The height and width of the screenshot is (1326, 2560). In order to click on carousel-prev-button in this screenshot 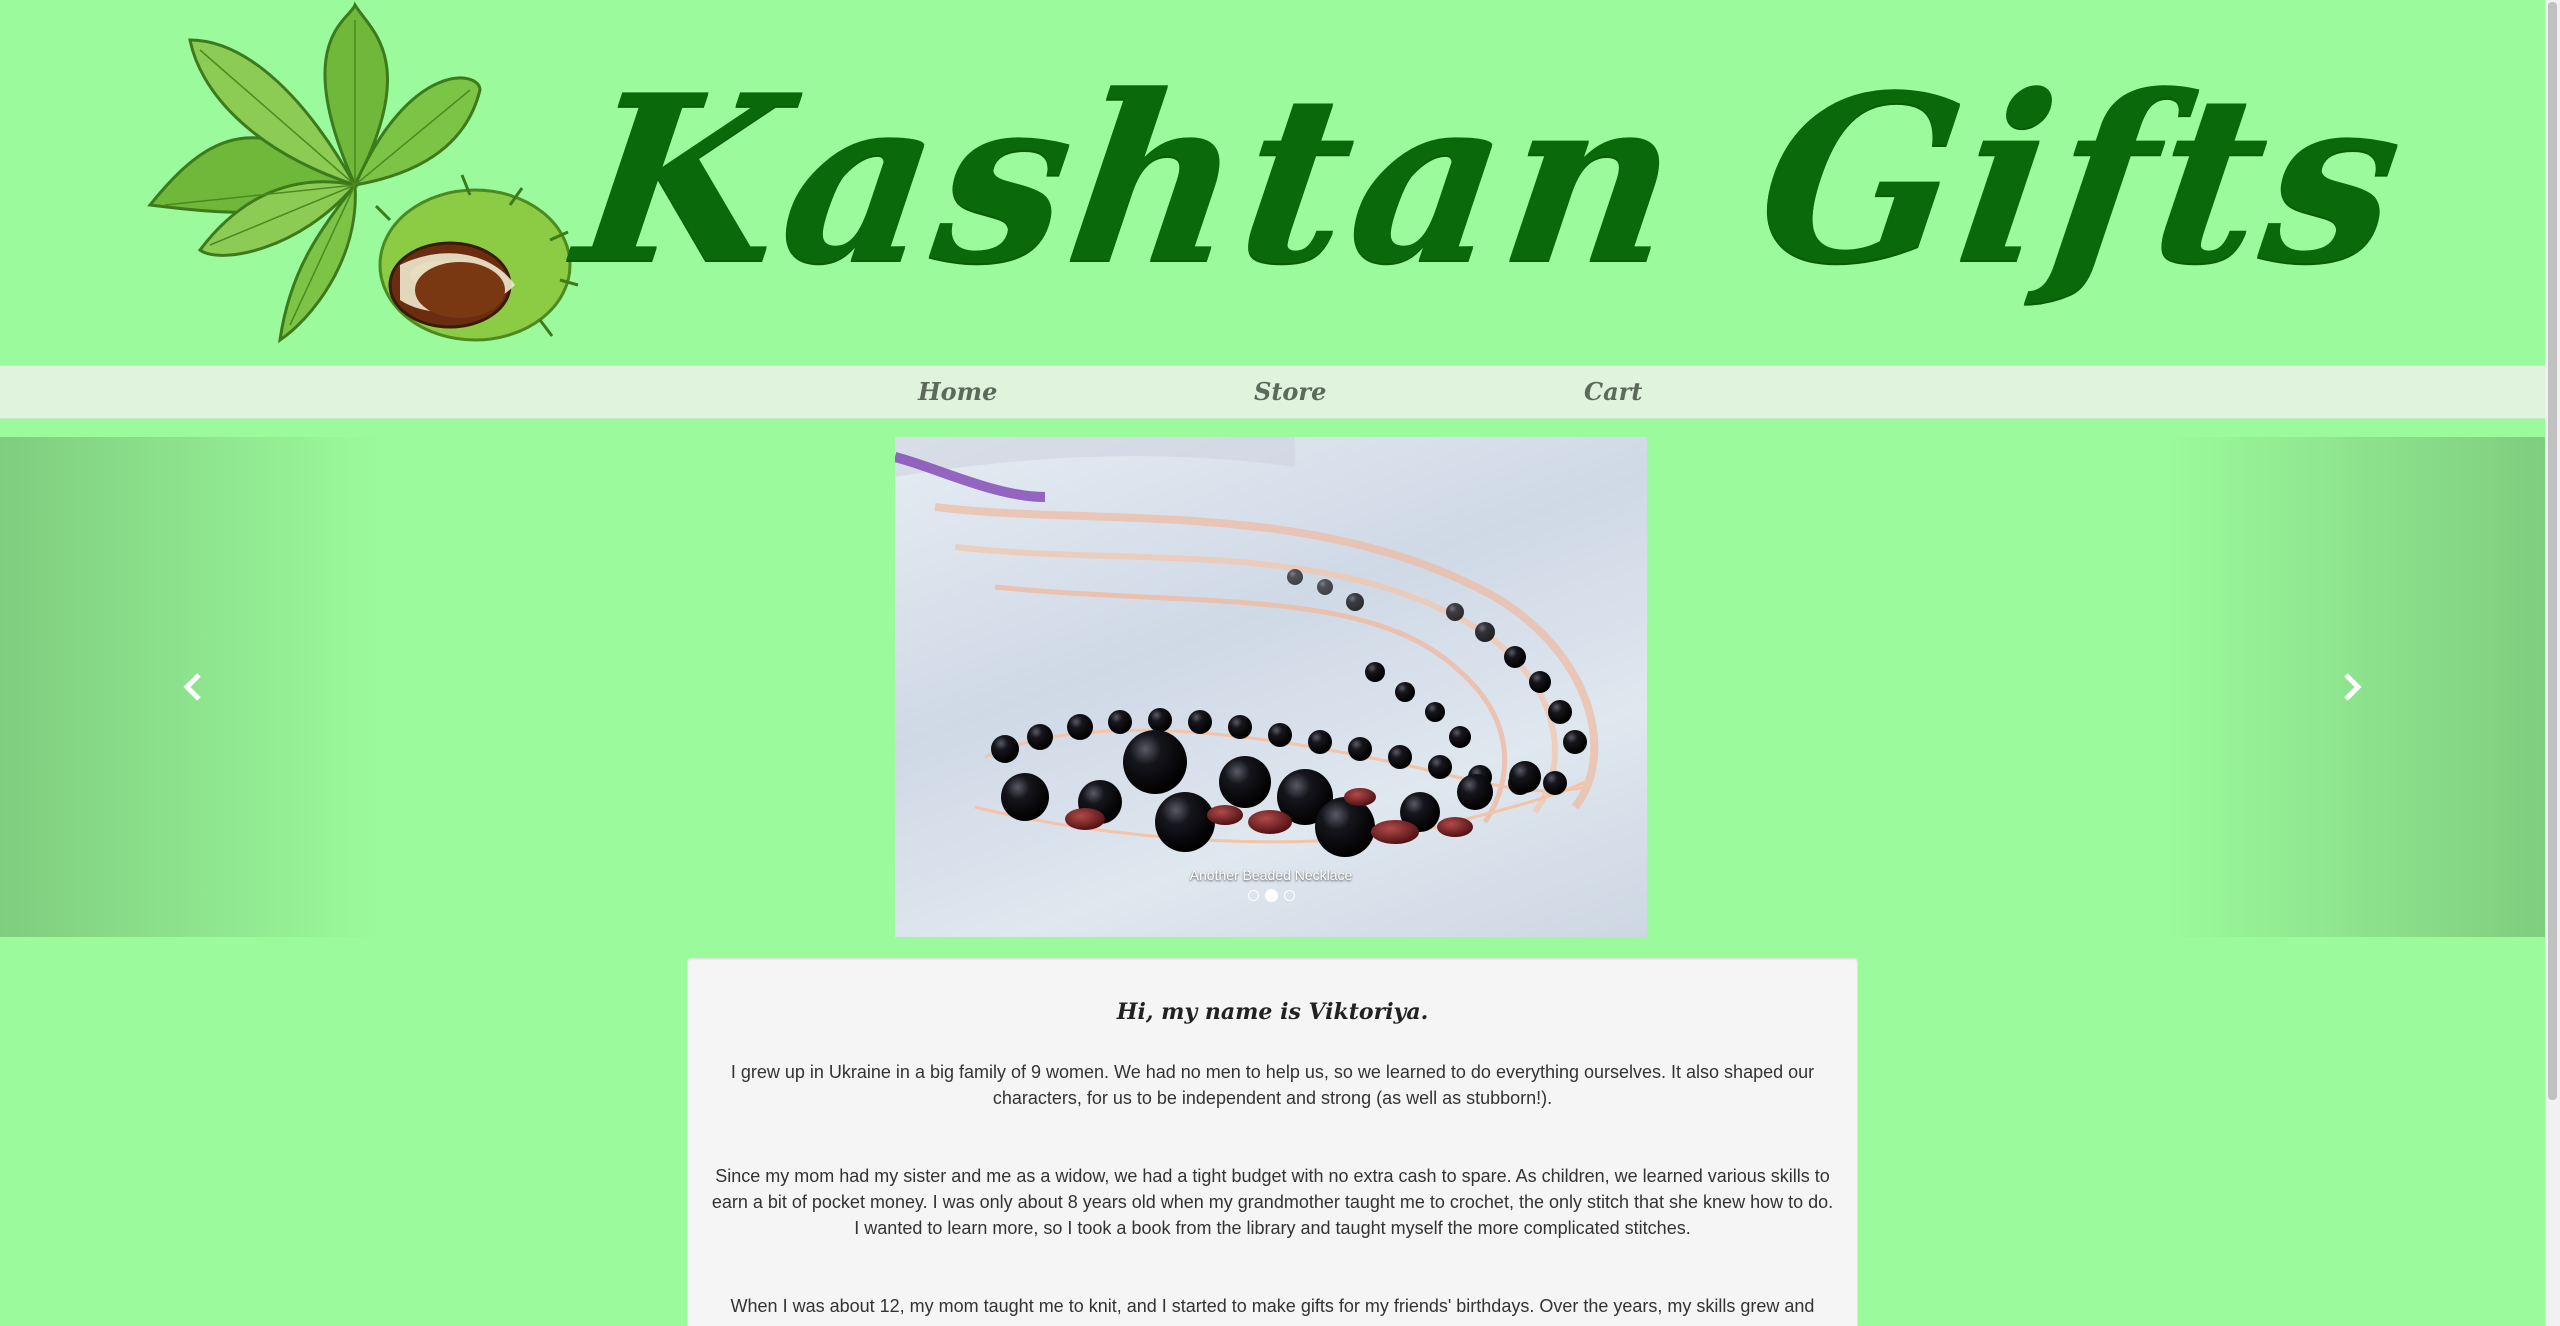, I will do `click(190, 687)`.